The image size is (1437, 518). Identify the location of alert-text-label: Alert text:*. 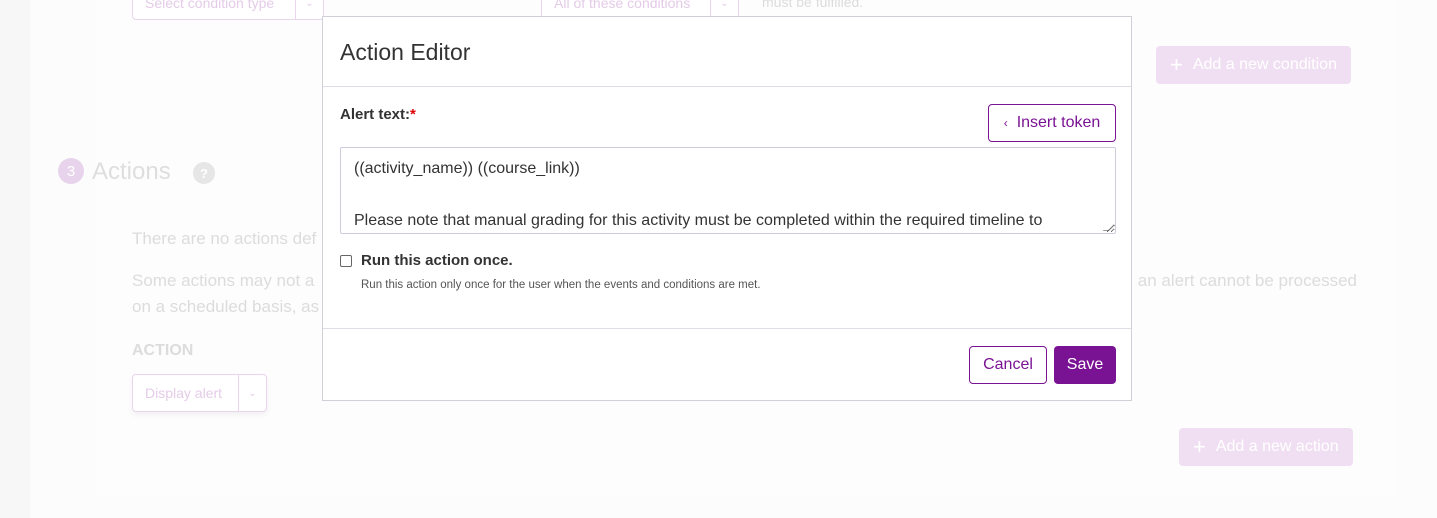
(378, 114).